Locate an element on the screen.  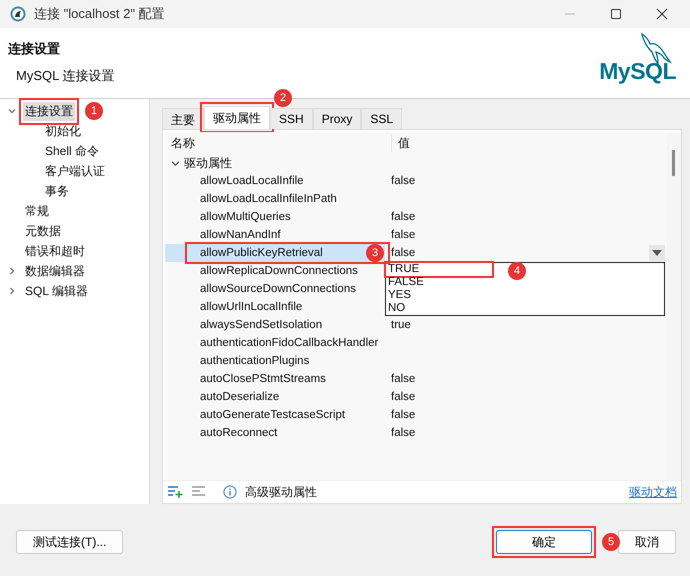
property-name: authenticationPlugins is located at coordinates (275, 361).